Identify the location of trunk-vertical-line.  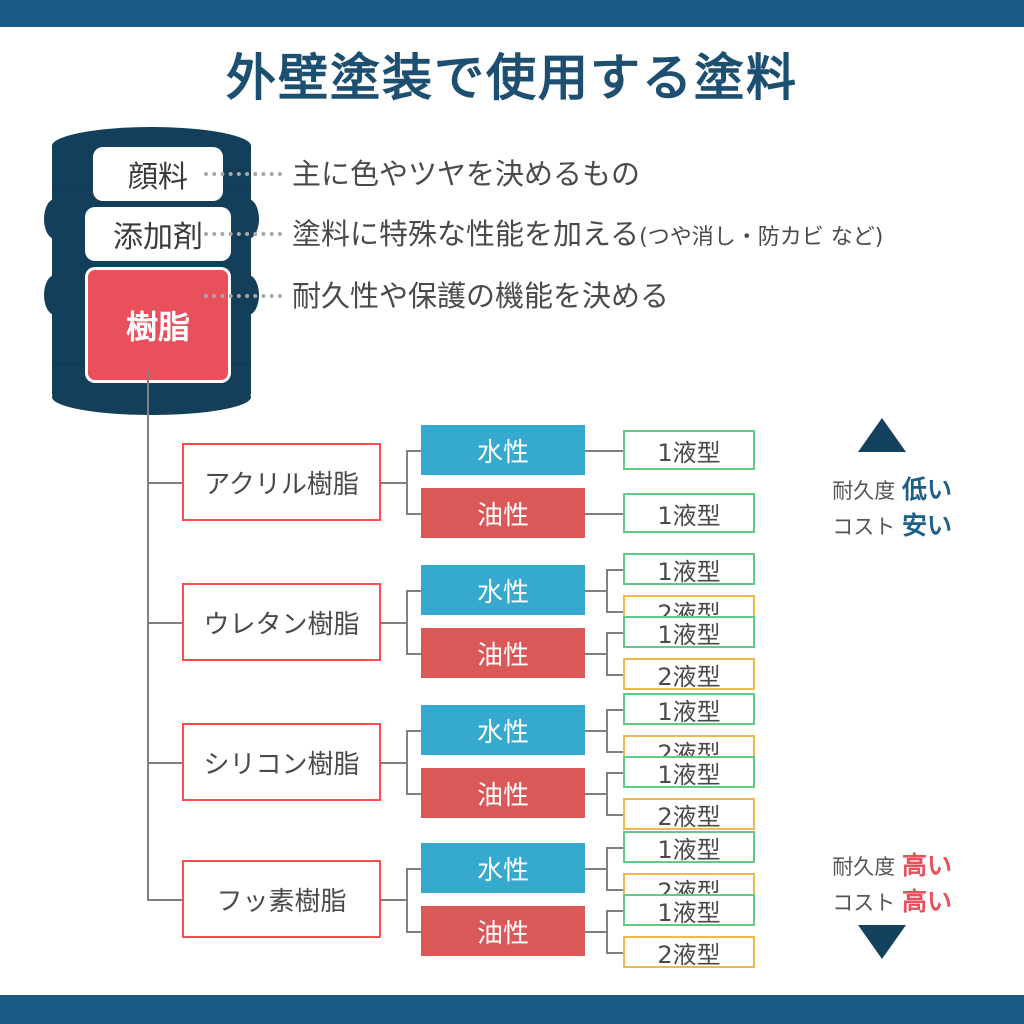
(148, 635).